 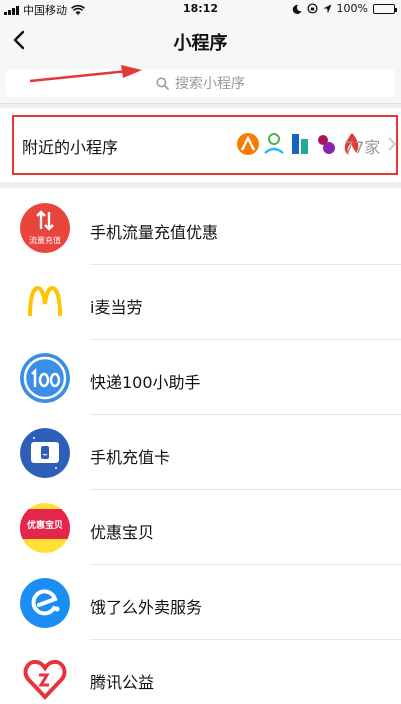 What do you see at coordinates (200, 527) in the screenshot?
I see `list-item: 优惠宝贝 优惠宝贝` at bounding box center [200, 527].